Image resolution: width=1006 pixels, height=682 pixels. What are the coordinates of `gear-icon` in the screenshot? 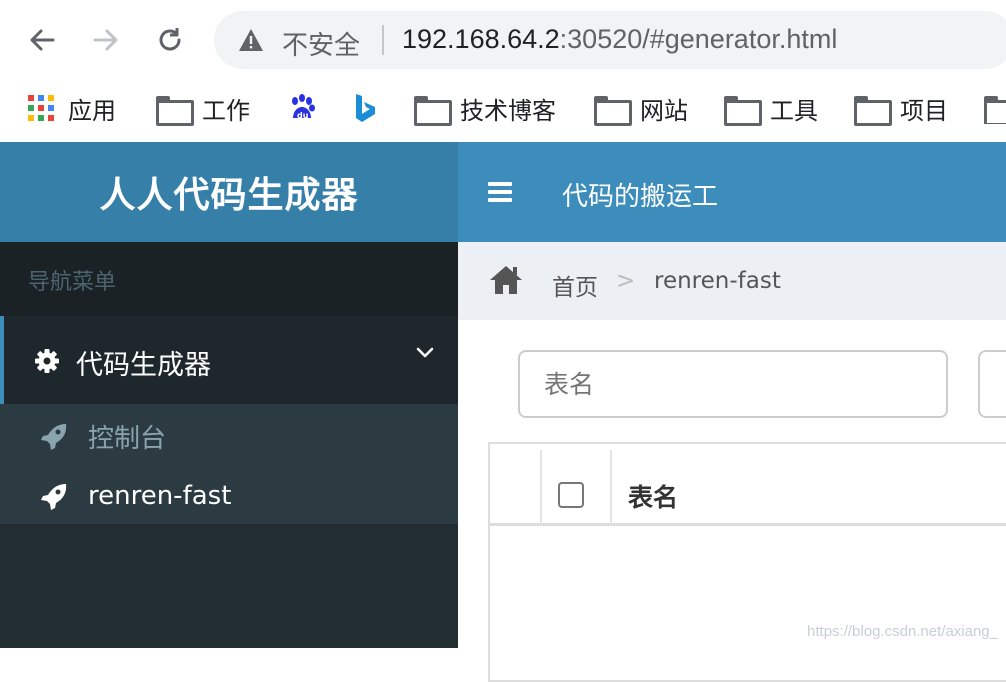 It's located at (47, 363).